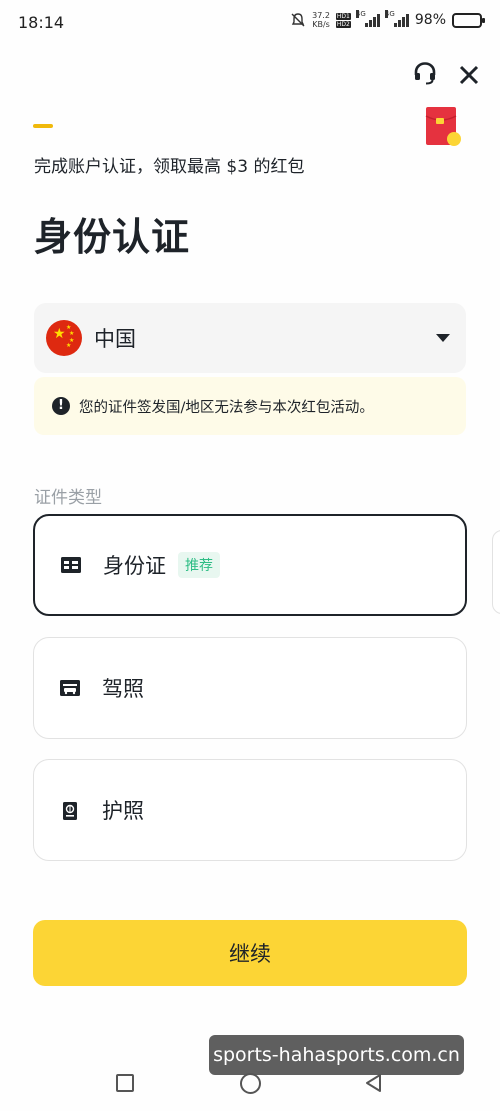  What do you see at coordinates (250, 810) in the screenshot?
I see `doc-option-passport: 护照` at bounding box center [250, 810].